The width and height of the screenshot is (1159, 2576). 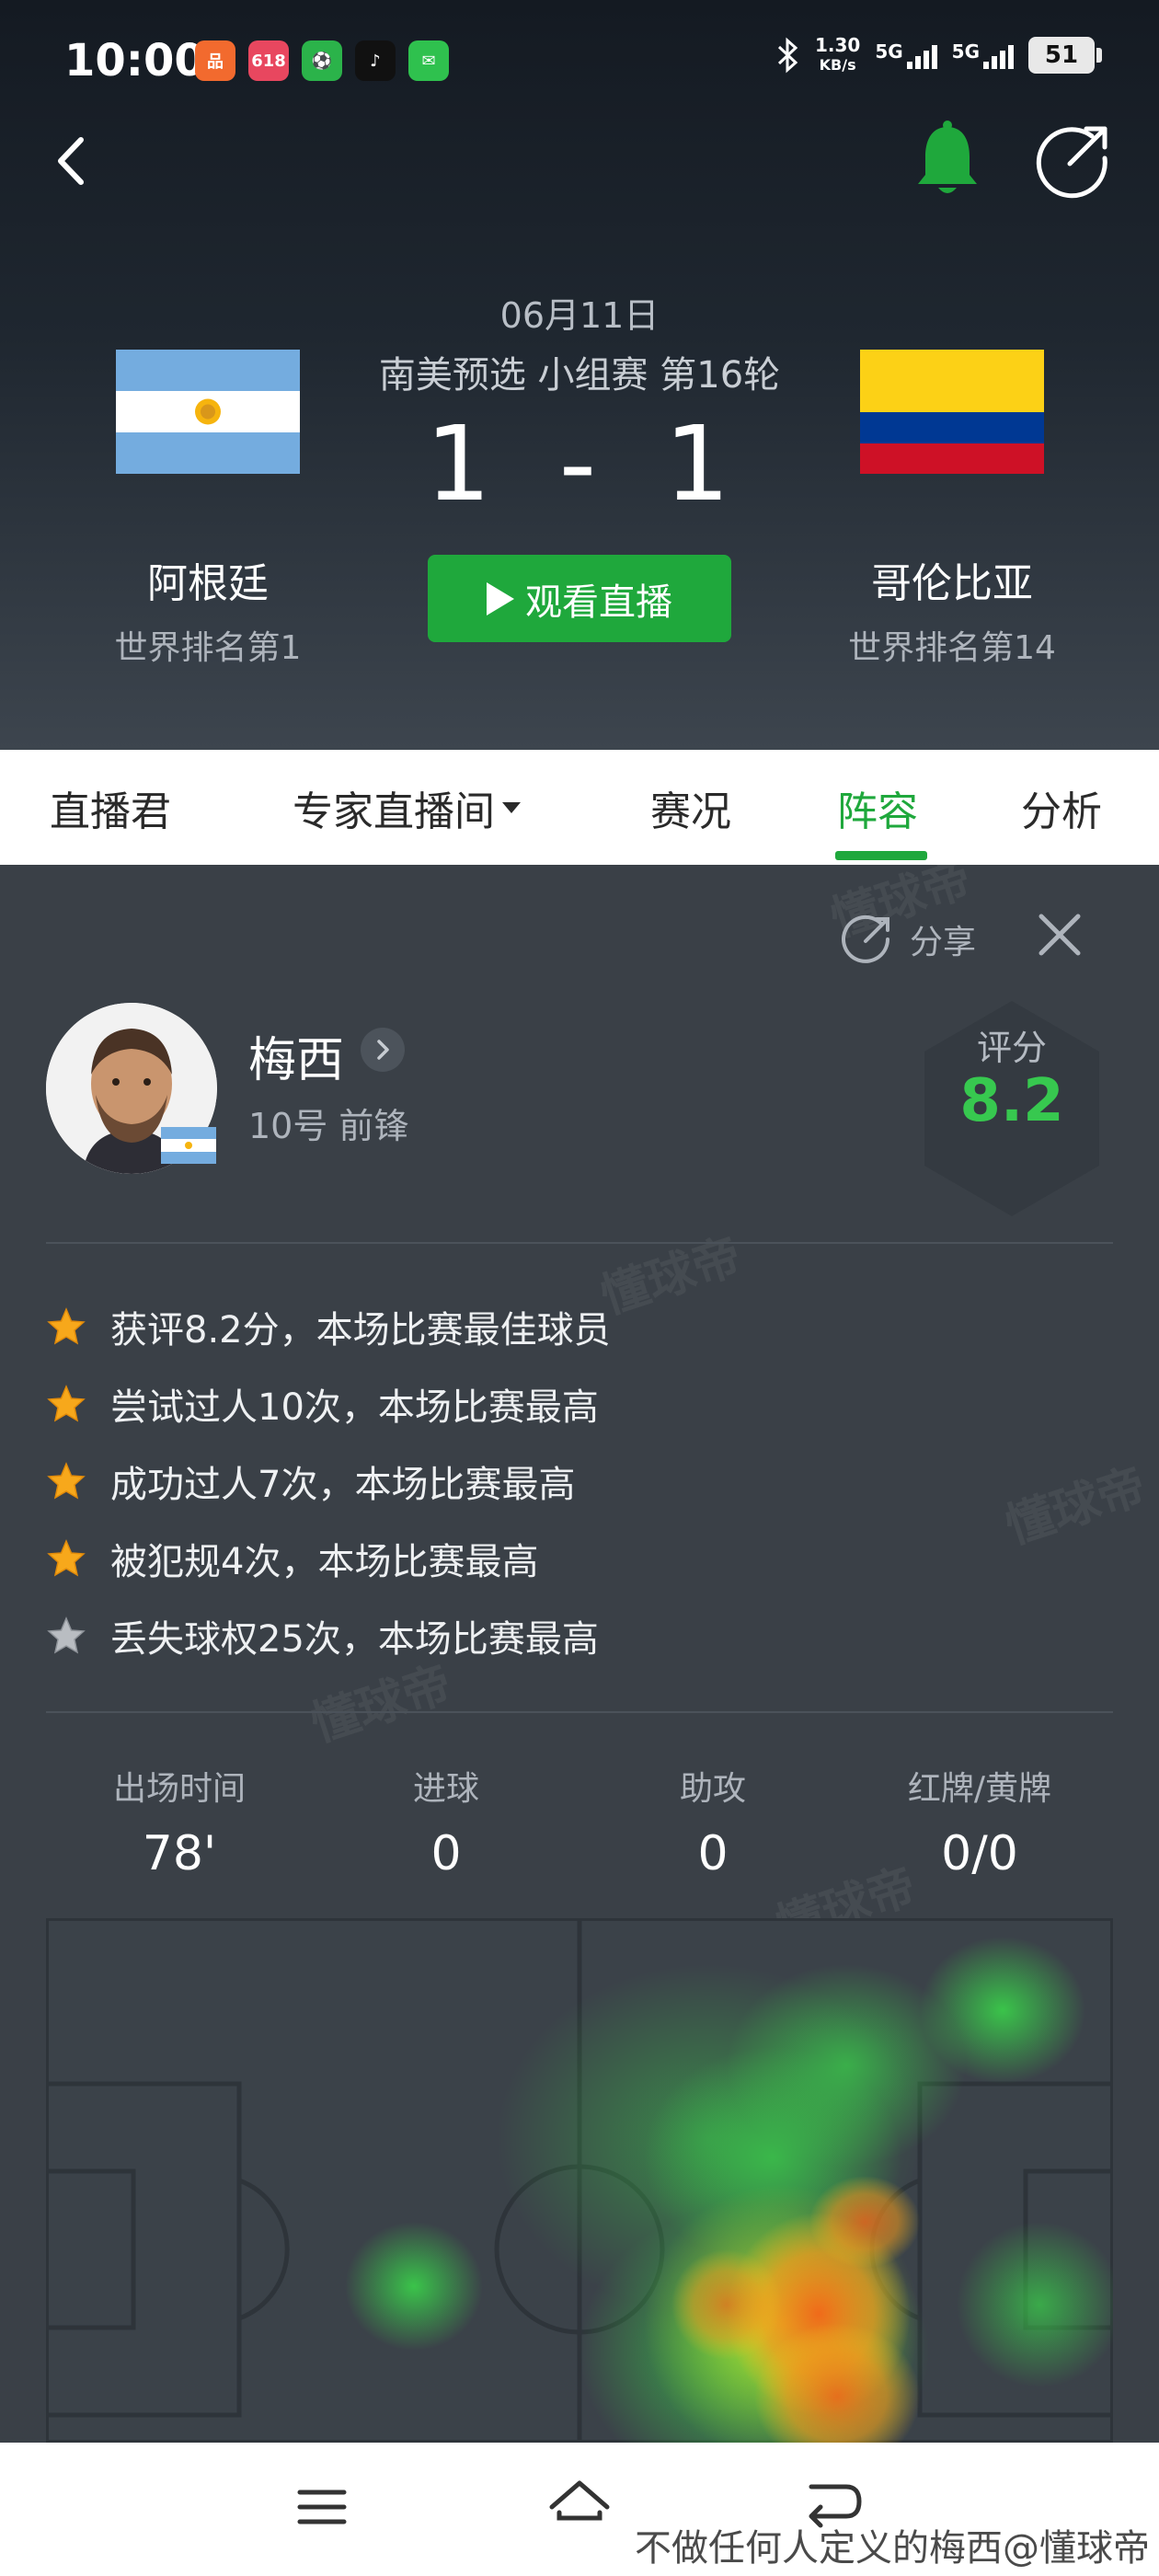 I want to click on close-icon, so click(x=1059, y=934).